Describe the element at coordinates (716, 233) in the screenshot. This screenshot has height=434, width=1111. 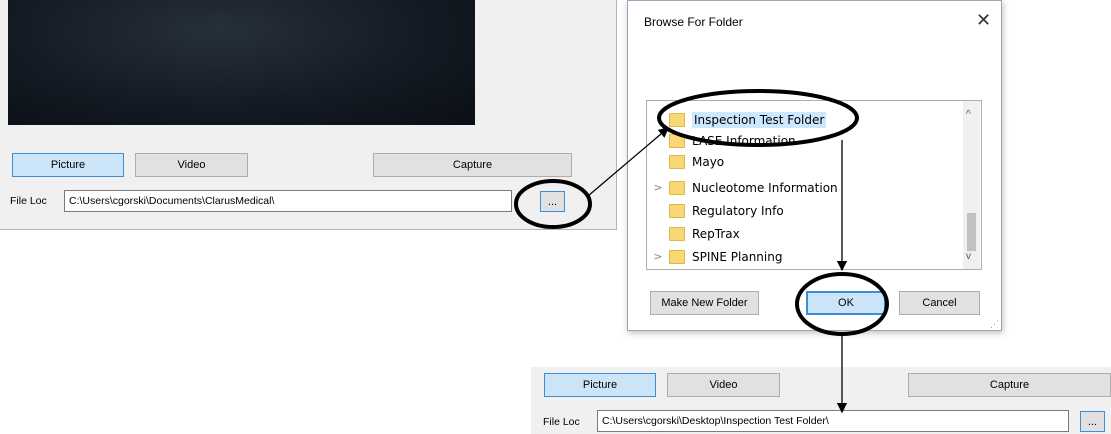
I see `tree-folder-label: RepTrax` at that location.